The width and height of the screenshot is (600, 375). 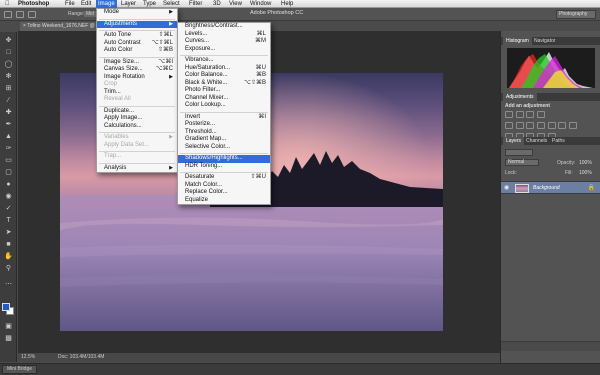 What do you see at coordinates (8, 100) in the screenshot?
I see `eyedropper-tool-icon: ⁄` at bounding box center [8, 100].